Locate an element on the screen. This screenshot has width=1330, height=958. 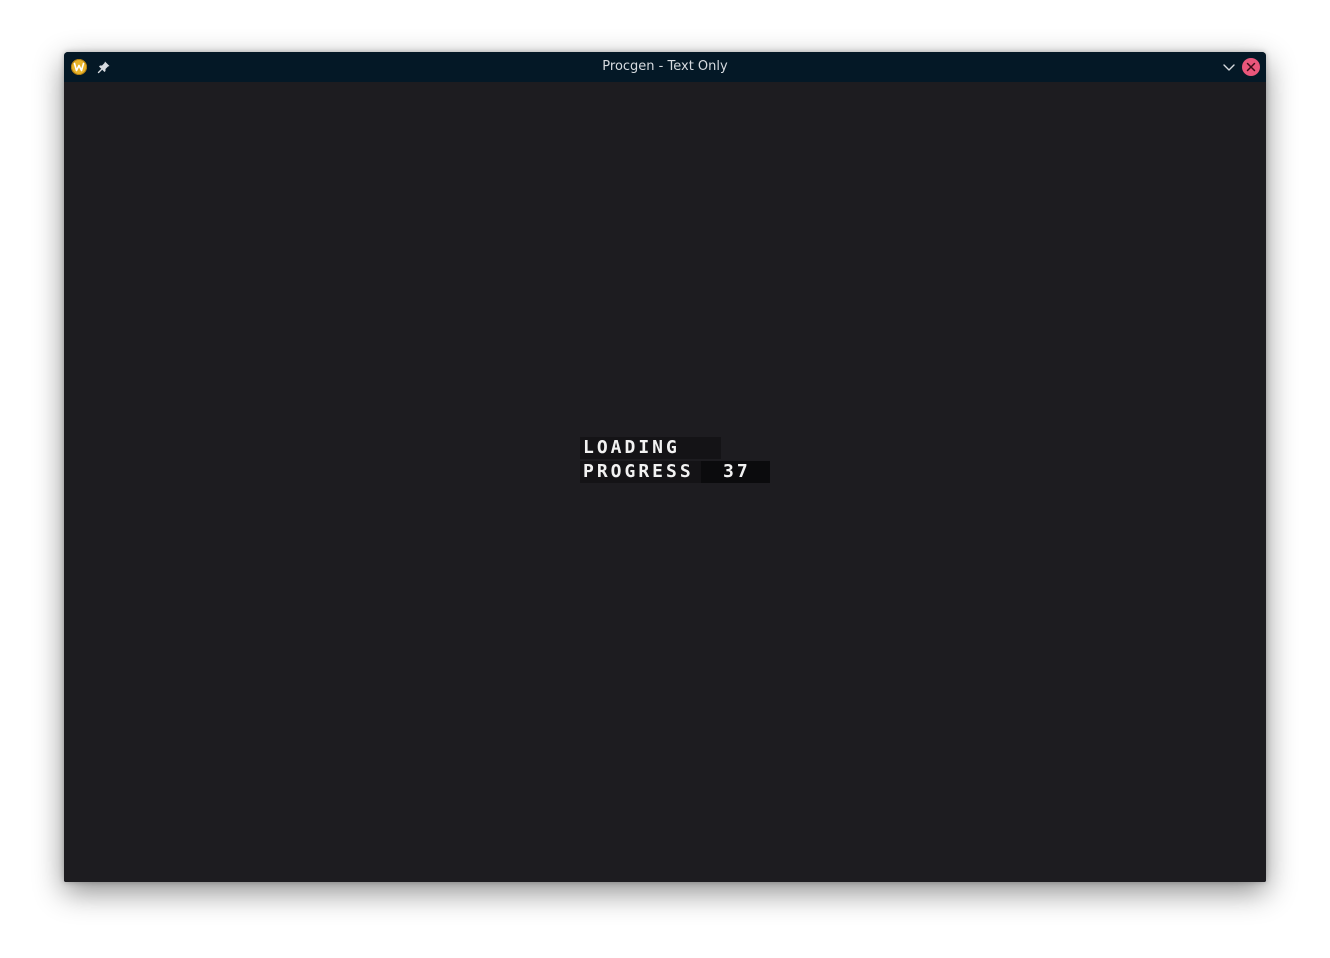
progress-label: PROGRESS is located at coordinates (640, 472).